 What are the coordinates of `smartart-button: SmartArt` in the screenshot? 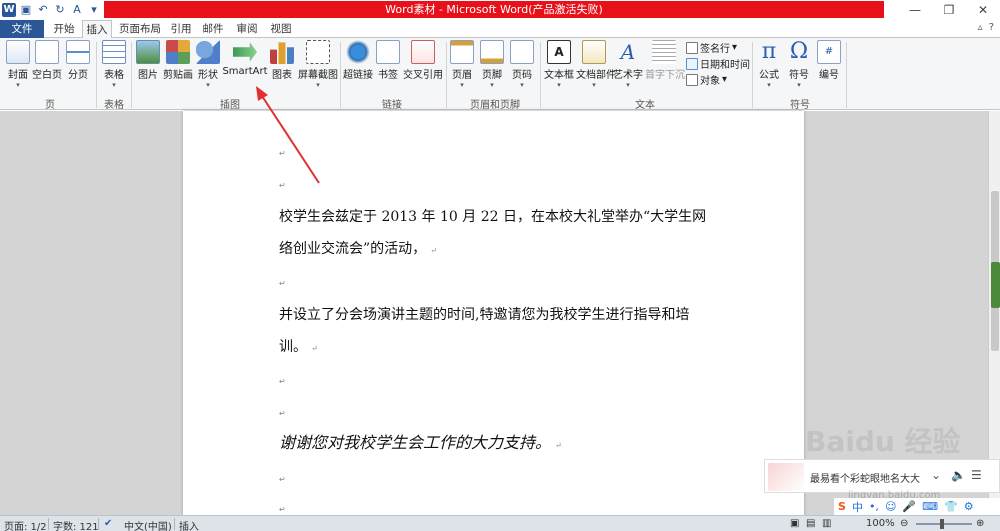 It's located at (245, 58).